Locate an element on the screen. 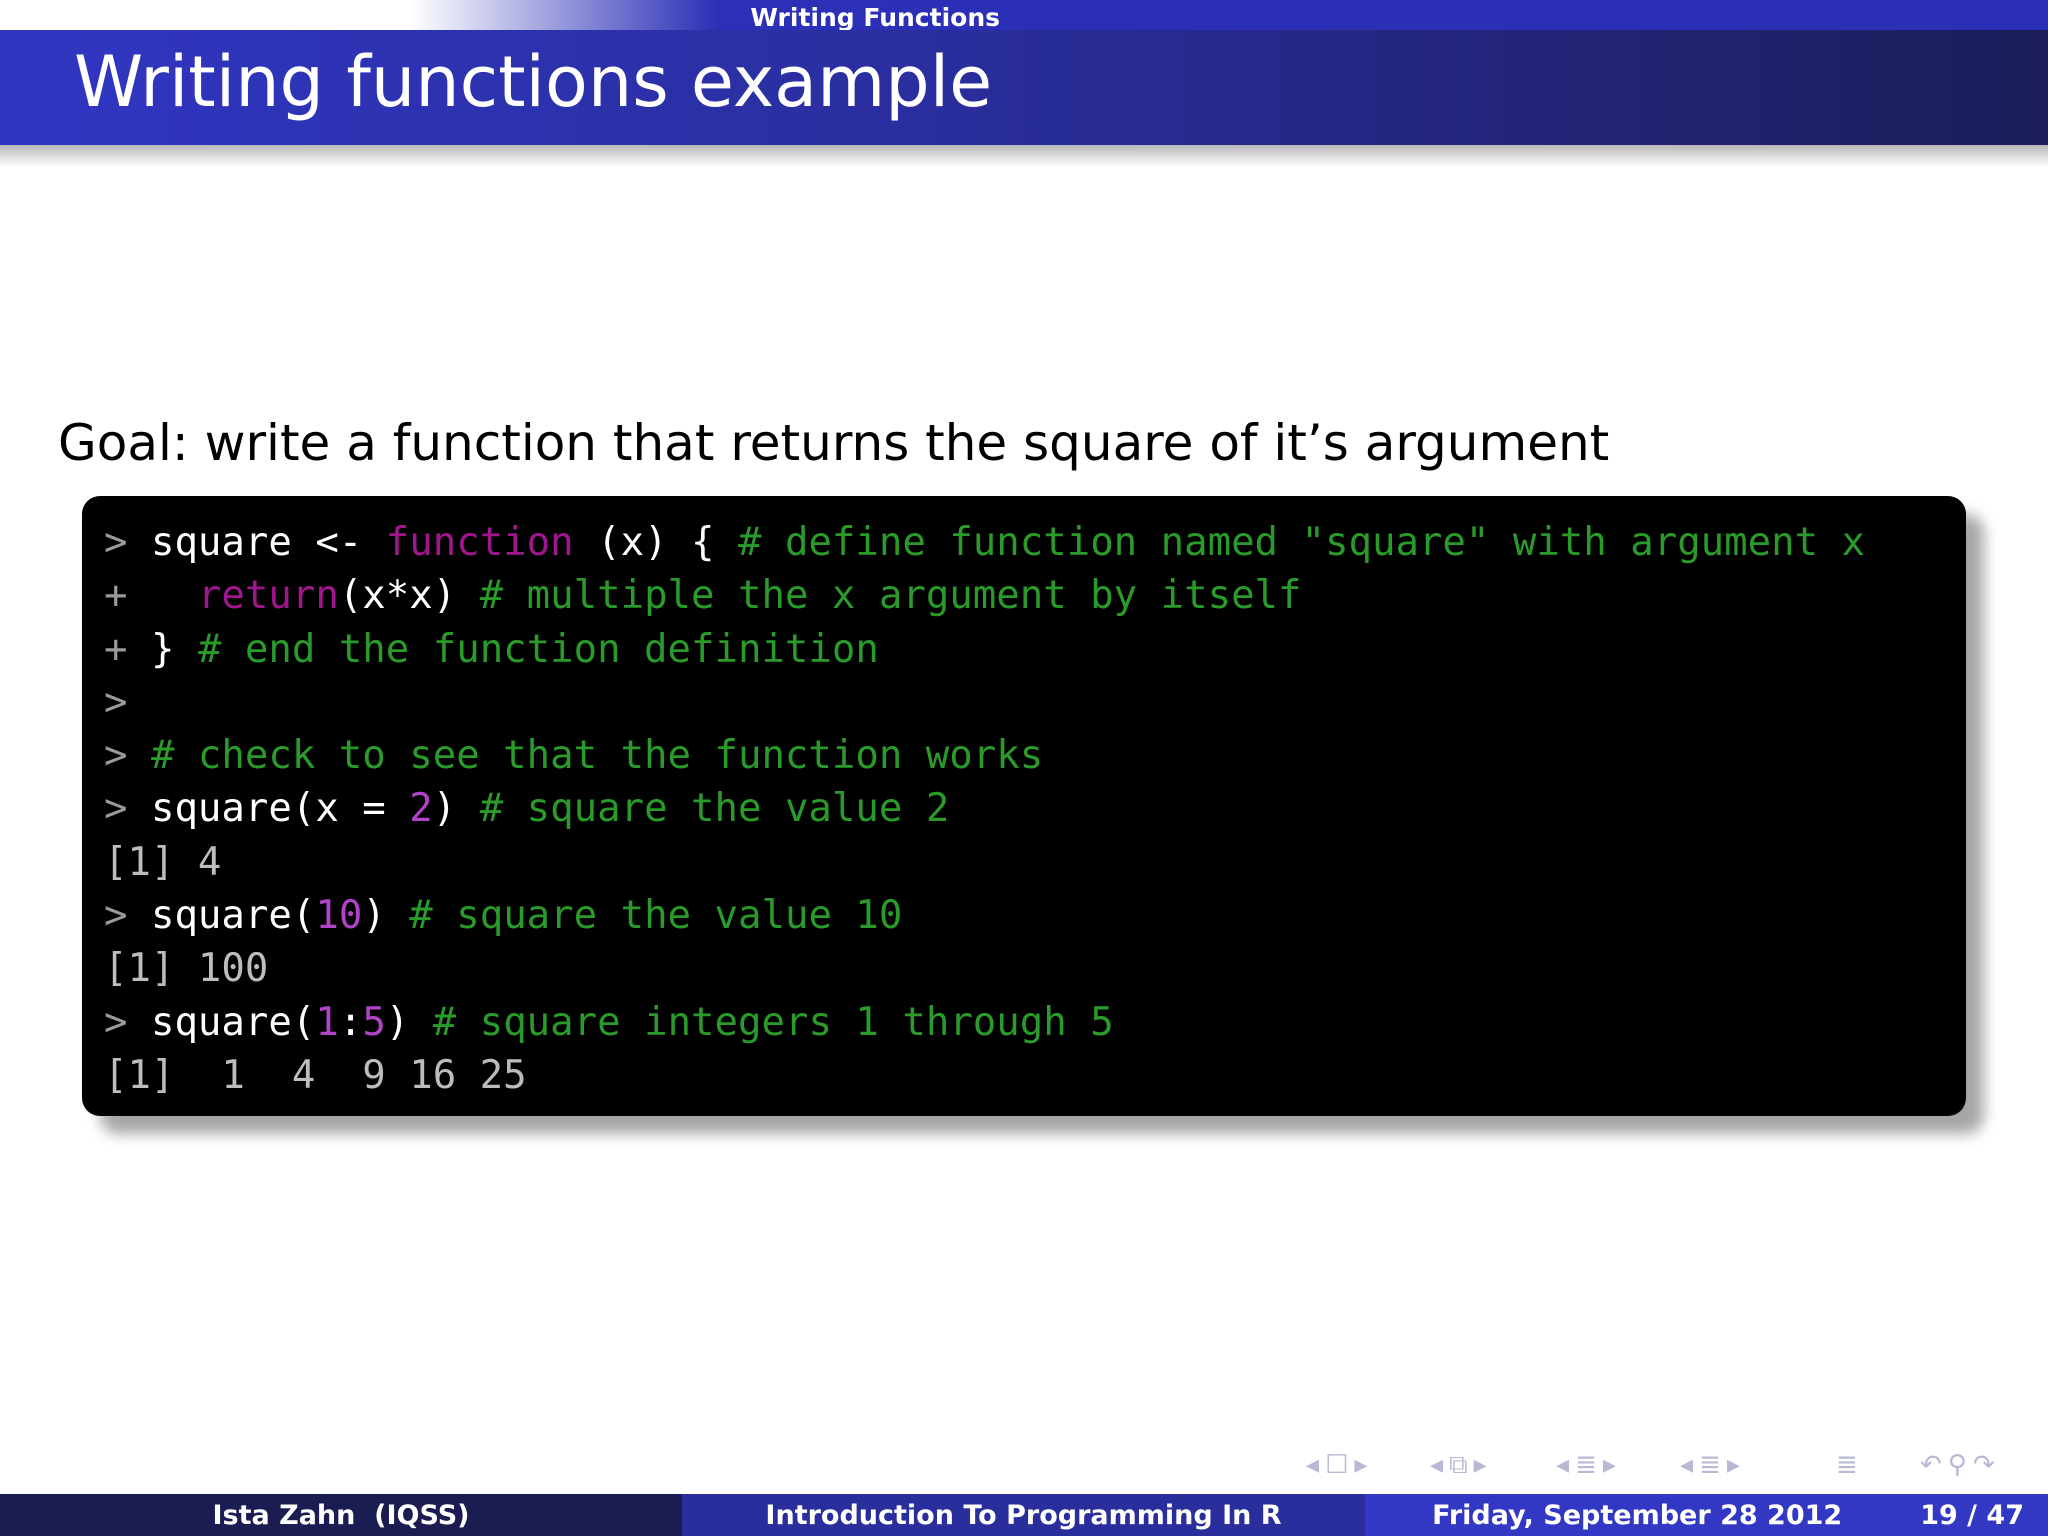 This screenshot has height=1536, width=2048. code-line: > is located at coordinates (984, 702).